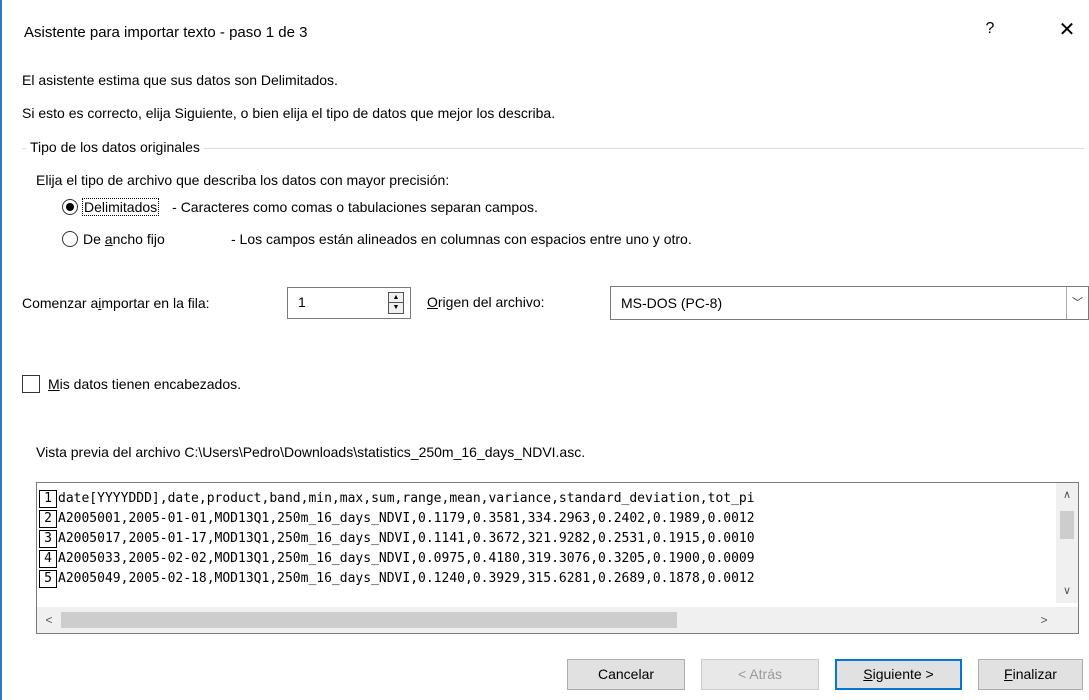 This screenshot has height=700, width=1089. I want to click on next-button-accel: S, so click(868, 674).